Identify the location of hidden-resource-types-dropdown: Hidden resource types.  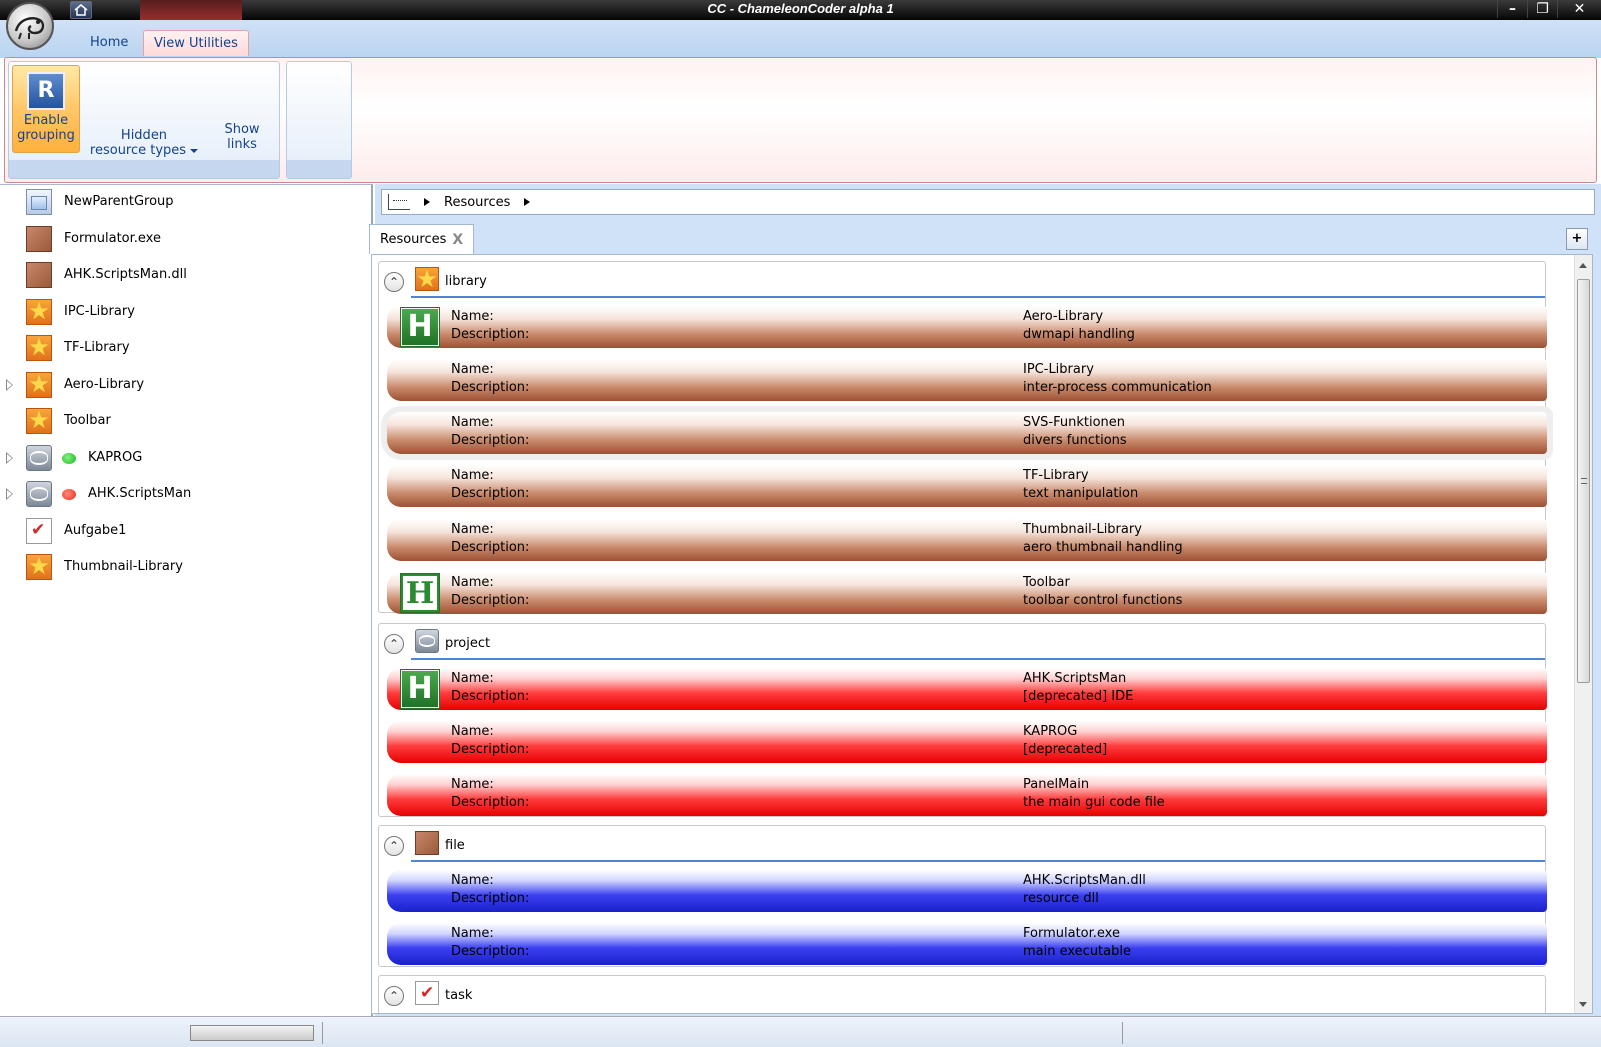
(144, 143).